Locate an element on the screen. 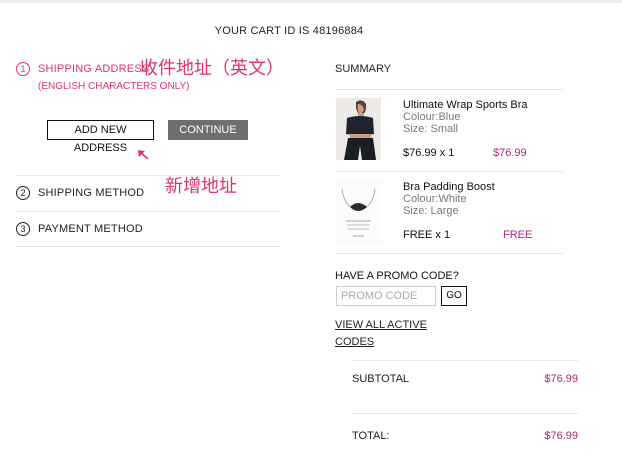 The width and height of the screenshot is (622, 465). item-quantity: $76.99 x 1 is located at coordinates (429, 153).